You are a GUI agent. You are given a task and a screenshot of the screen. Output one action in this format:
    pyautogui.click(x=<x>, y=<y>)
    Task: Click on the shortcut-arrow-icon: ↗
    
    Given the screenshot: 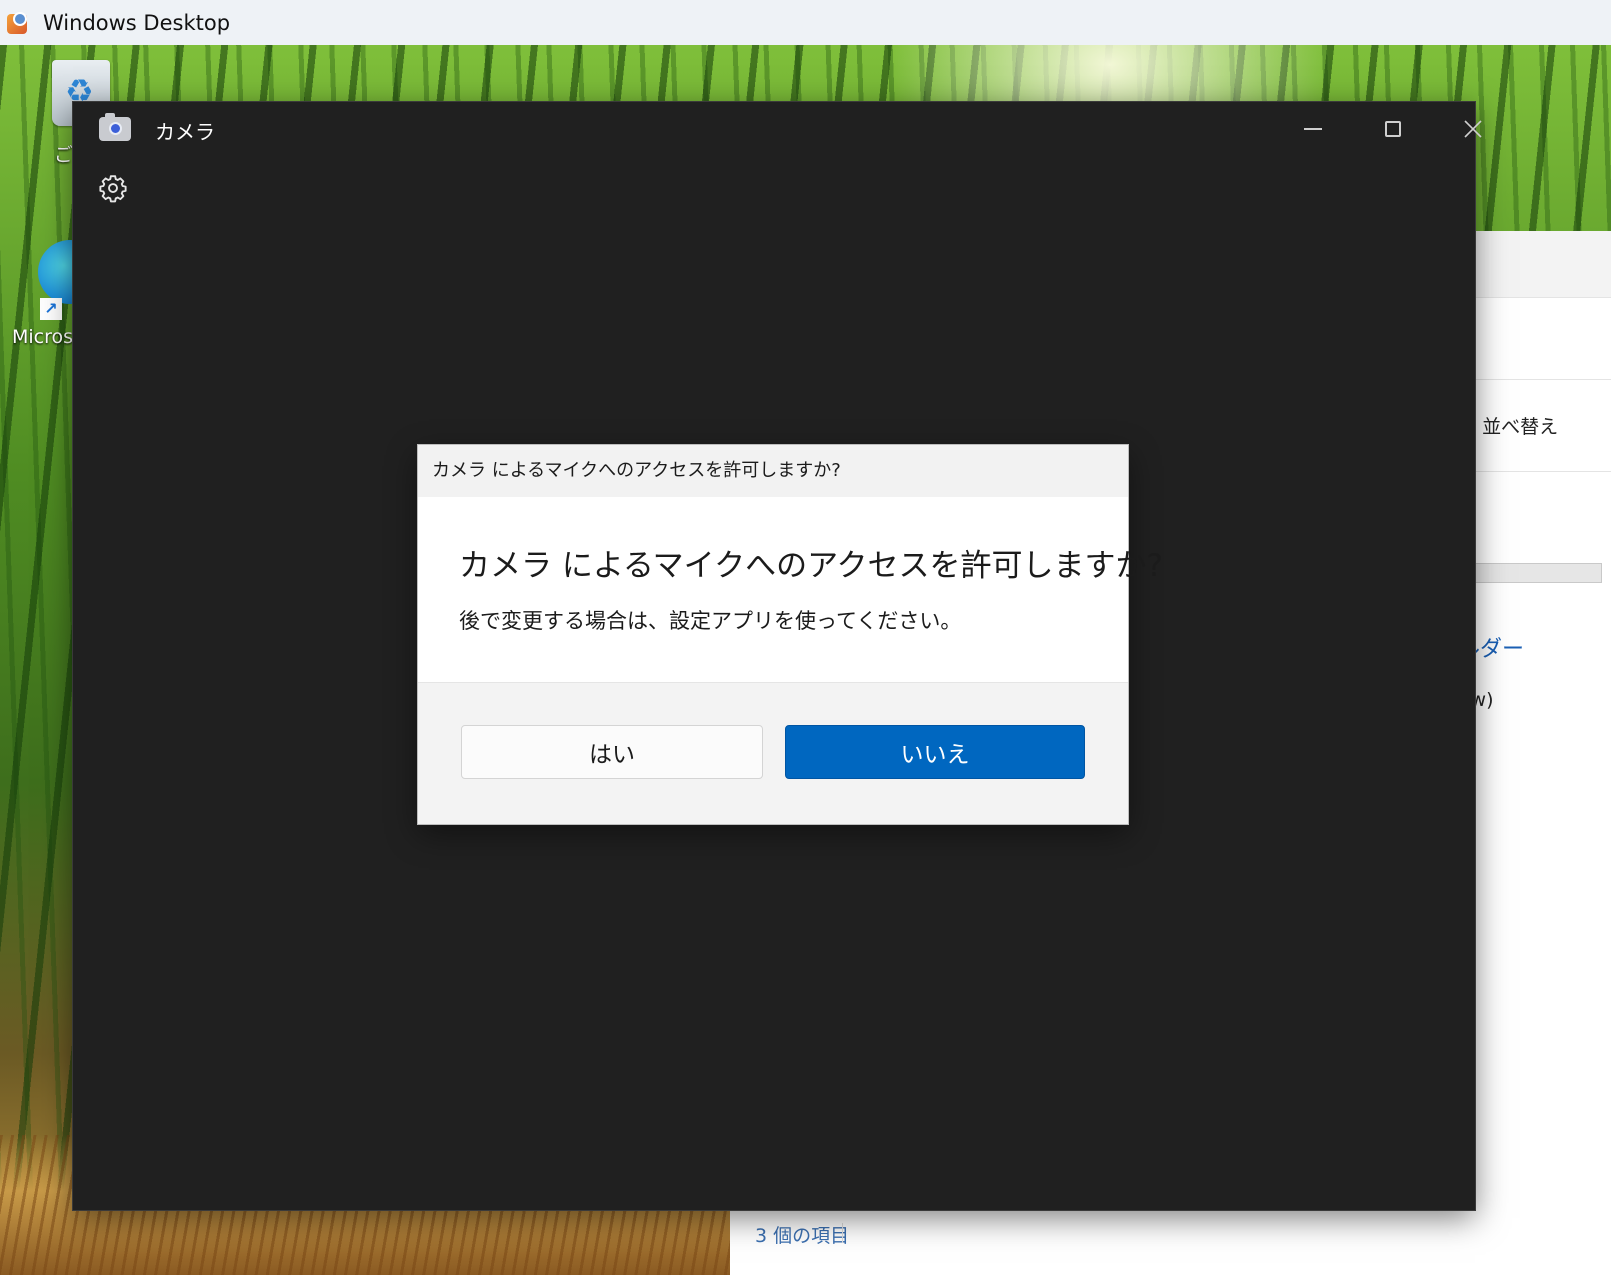 What is the action you would take?
    pyautogui.click(x=51, y=309)
    